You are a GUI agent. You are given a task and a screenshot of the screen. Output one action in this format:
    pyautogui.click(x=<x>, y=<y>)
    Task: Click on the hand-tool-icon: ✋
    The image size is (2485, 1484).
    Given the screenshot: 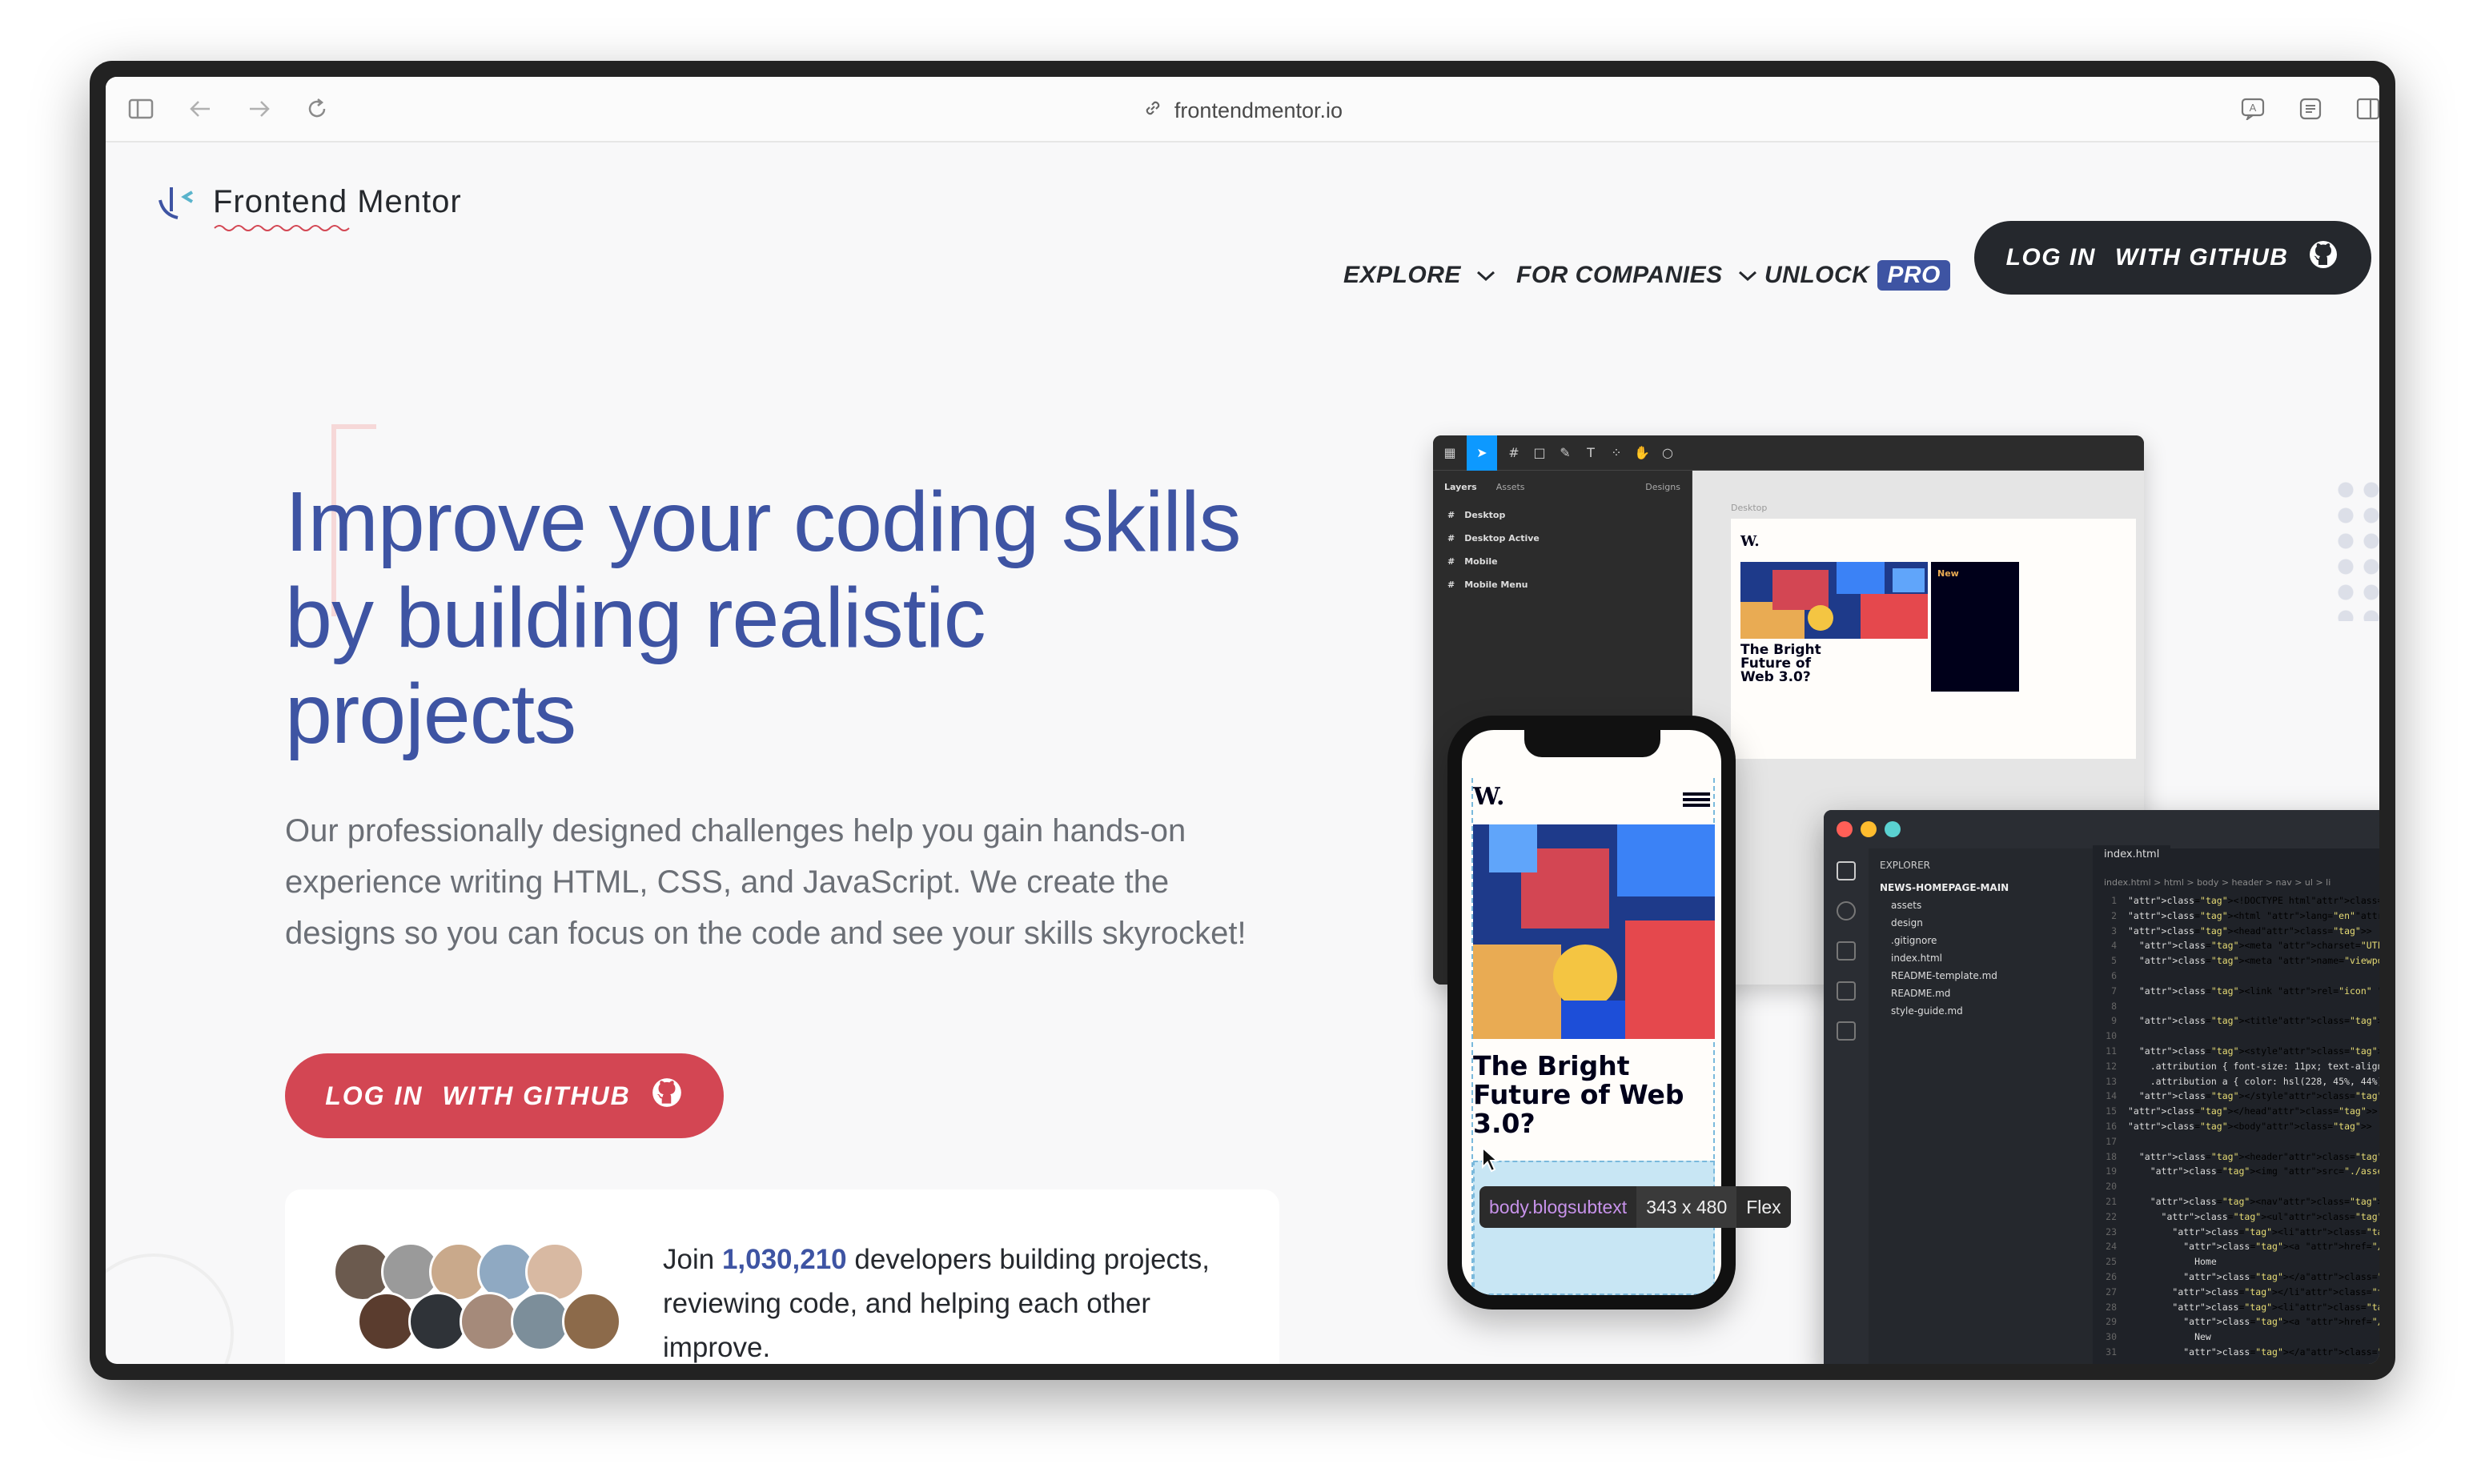 What is the action you would take?
    pyautogui.click(x=1642, y=452)
    